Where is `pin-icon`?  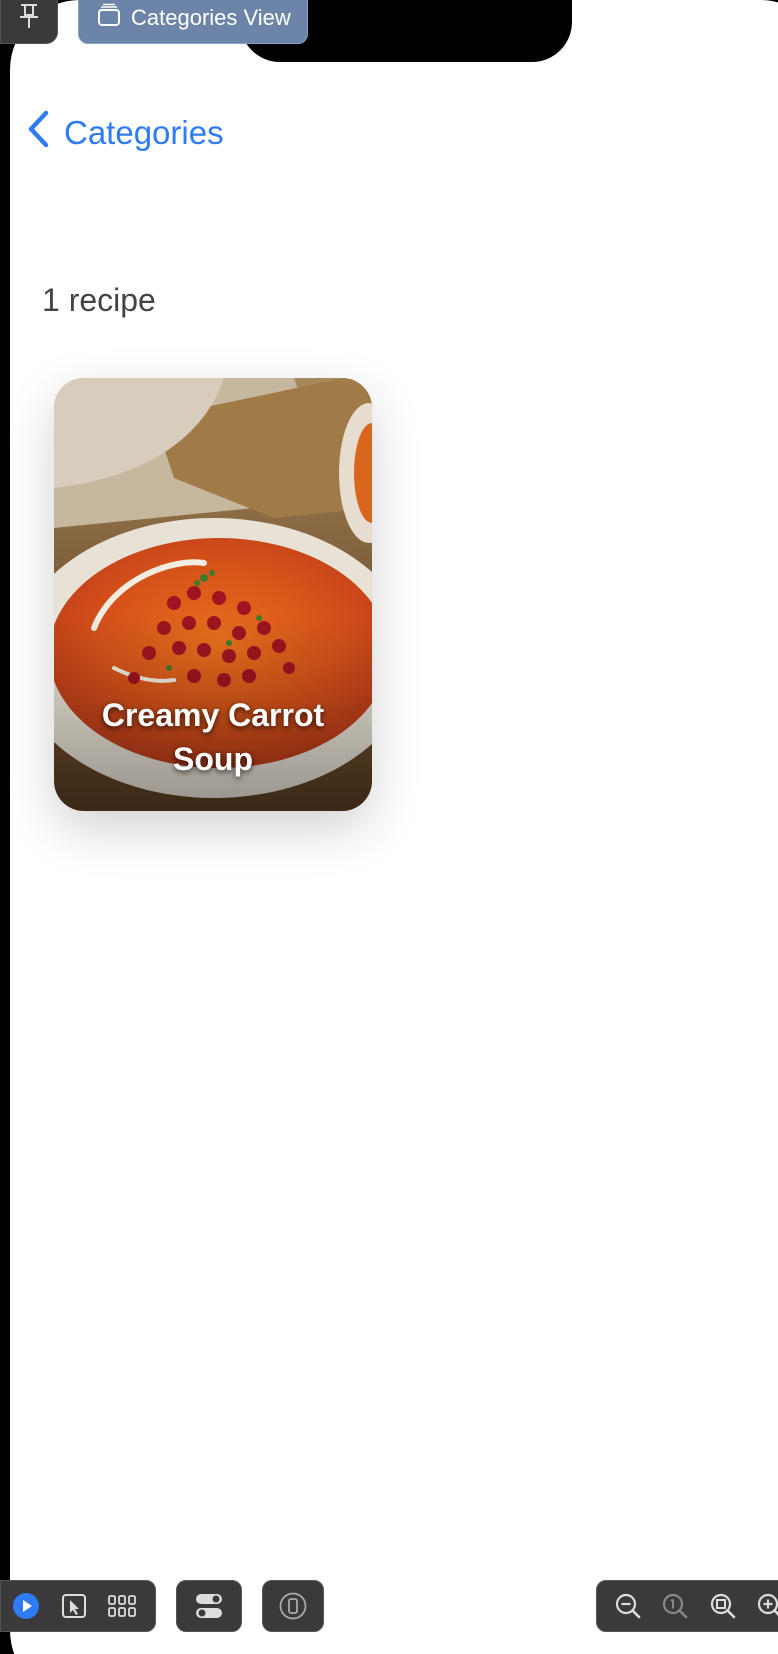
pin-icon is located at coordinates (29, 18).